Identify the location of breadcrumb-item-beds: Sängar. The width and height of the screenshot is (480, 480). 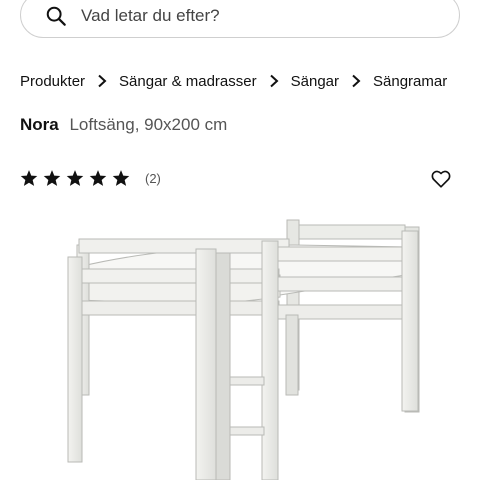
(315, 81).